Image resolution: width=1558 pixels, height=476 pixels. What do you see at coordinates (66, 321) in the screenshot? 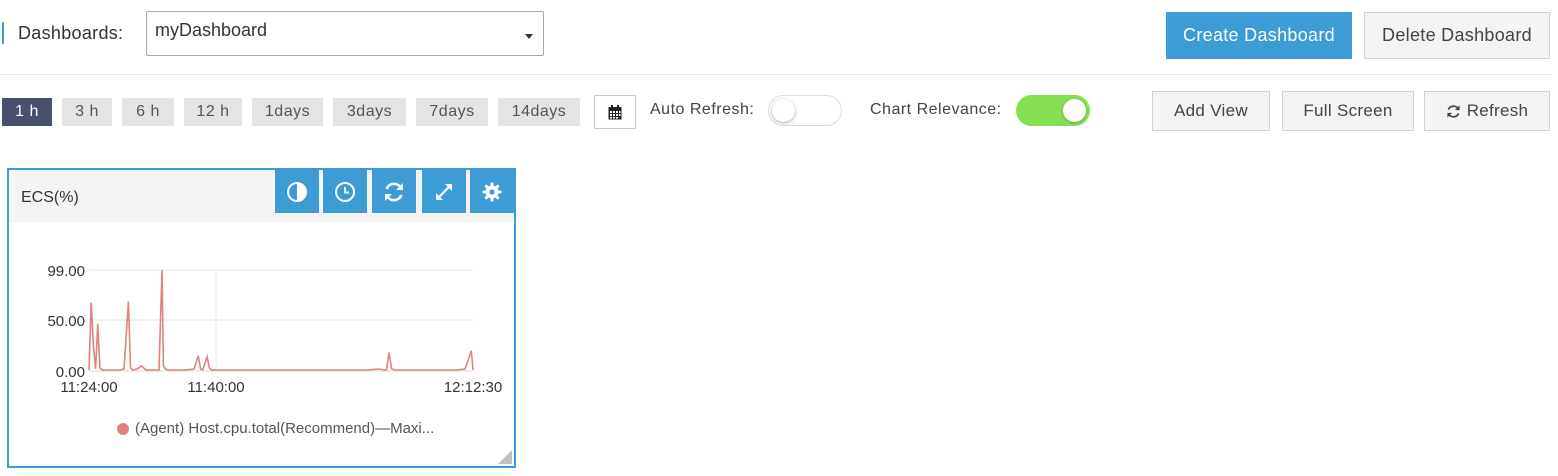
I see `y-tick-label: 50.00` at bounding box center [66, 321].